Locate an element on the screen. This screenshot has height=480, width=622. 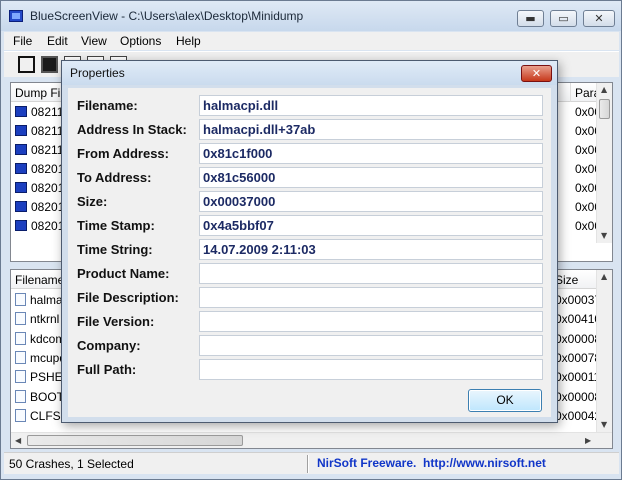
property-value-field: halmacpi.dll+37ab is located at coordinates (371, 129).